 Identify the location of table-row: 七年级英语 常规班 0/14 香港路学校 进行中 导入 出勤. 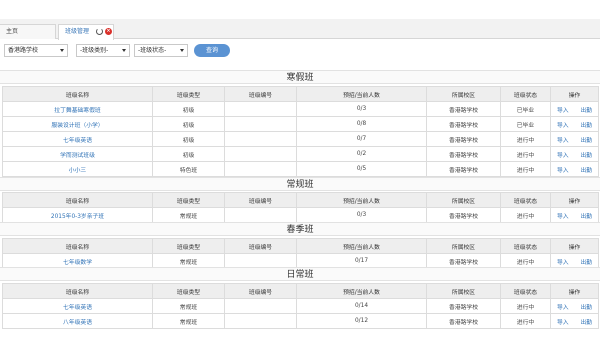
(300, 306).